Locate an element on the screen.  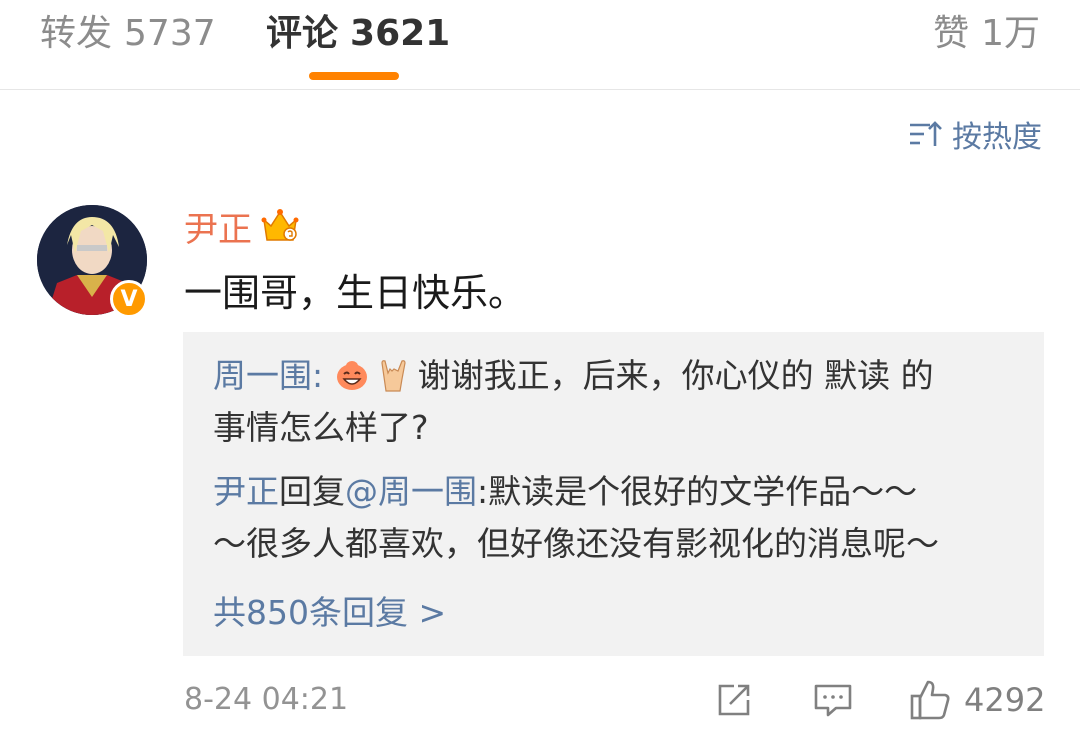
like-button: 4292 is located at coordinates (976, 700).